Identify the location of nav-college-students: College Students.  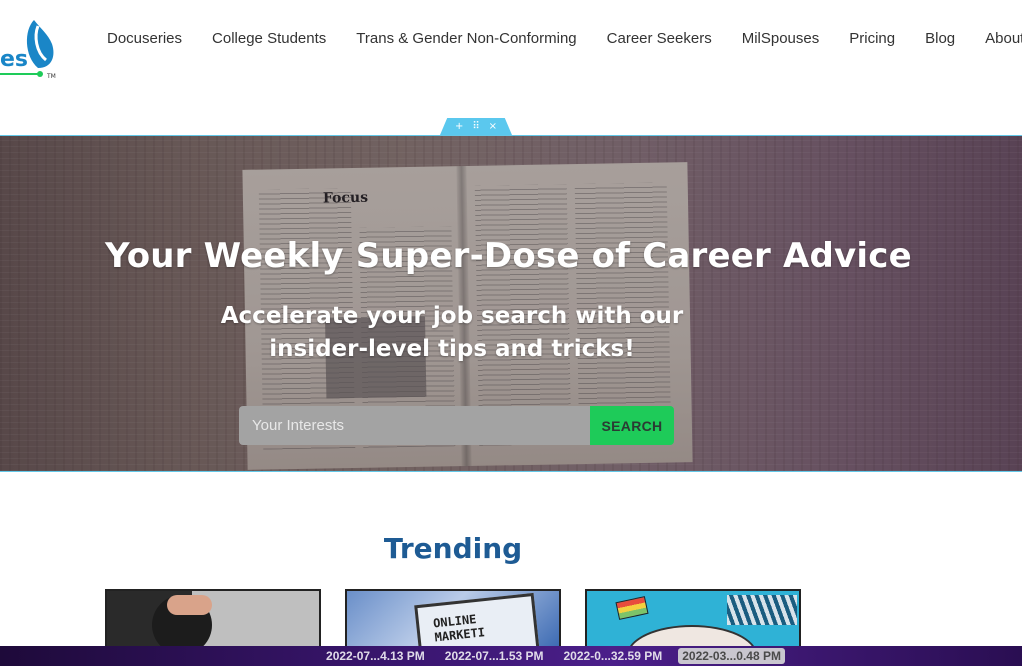
(269, 38).